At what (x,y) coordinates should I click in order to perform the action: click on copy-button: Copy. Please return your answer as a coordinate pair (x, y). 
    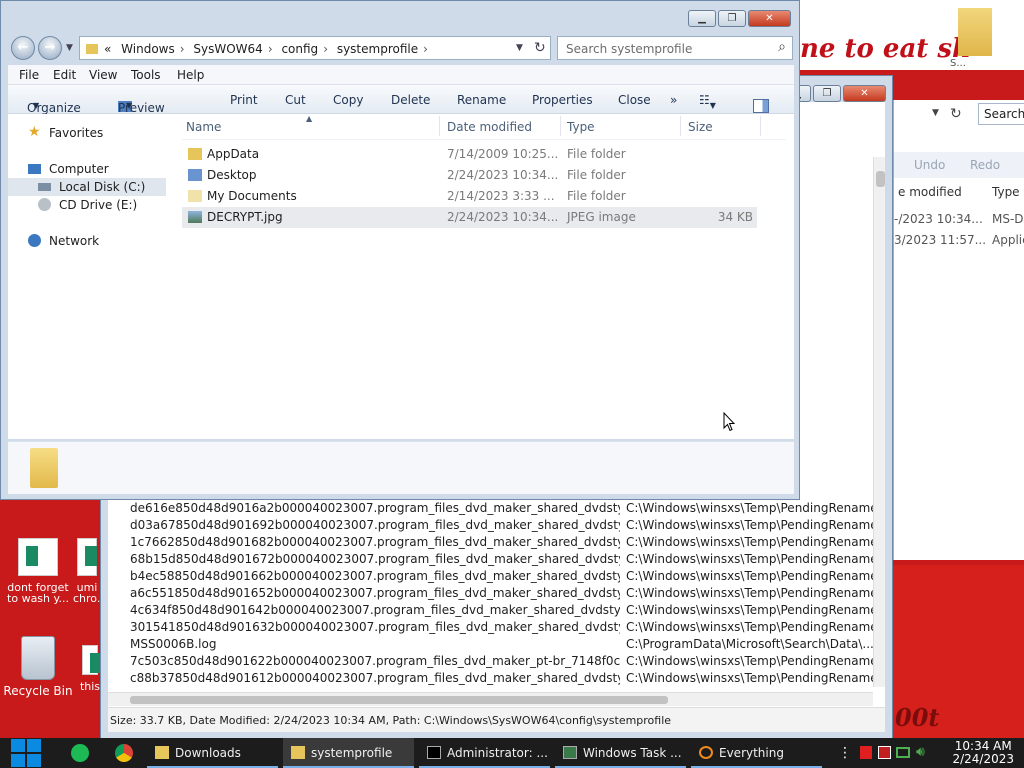
    Looking at the image, I should click on (348, 100).